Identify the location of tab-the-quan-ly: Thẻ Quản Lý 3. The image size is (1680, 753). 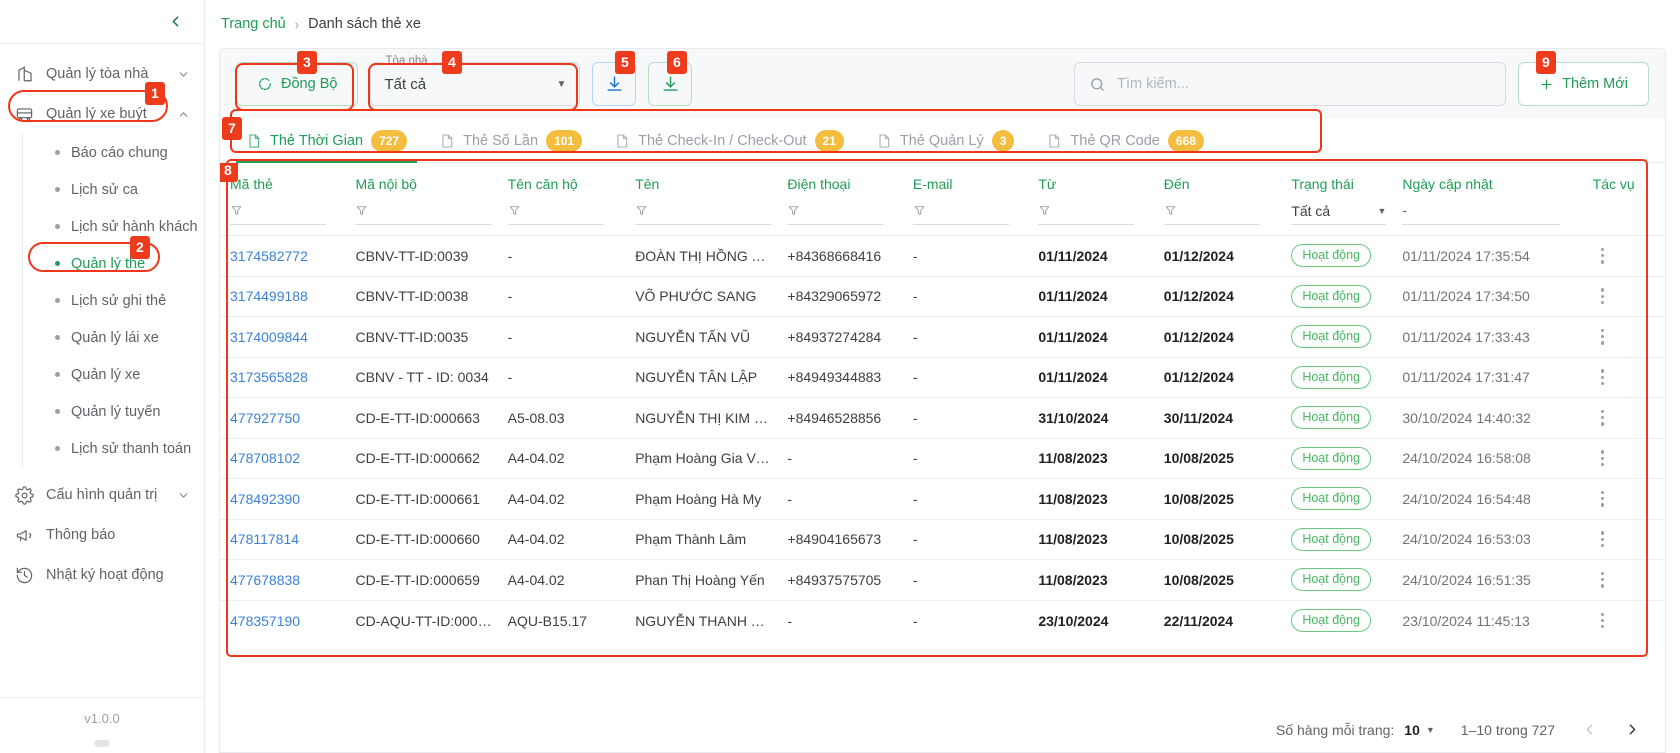
(945, 140).